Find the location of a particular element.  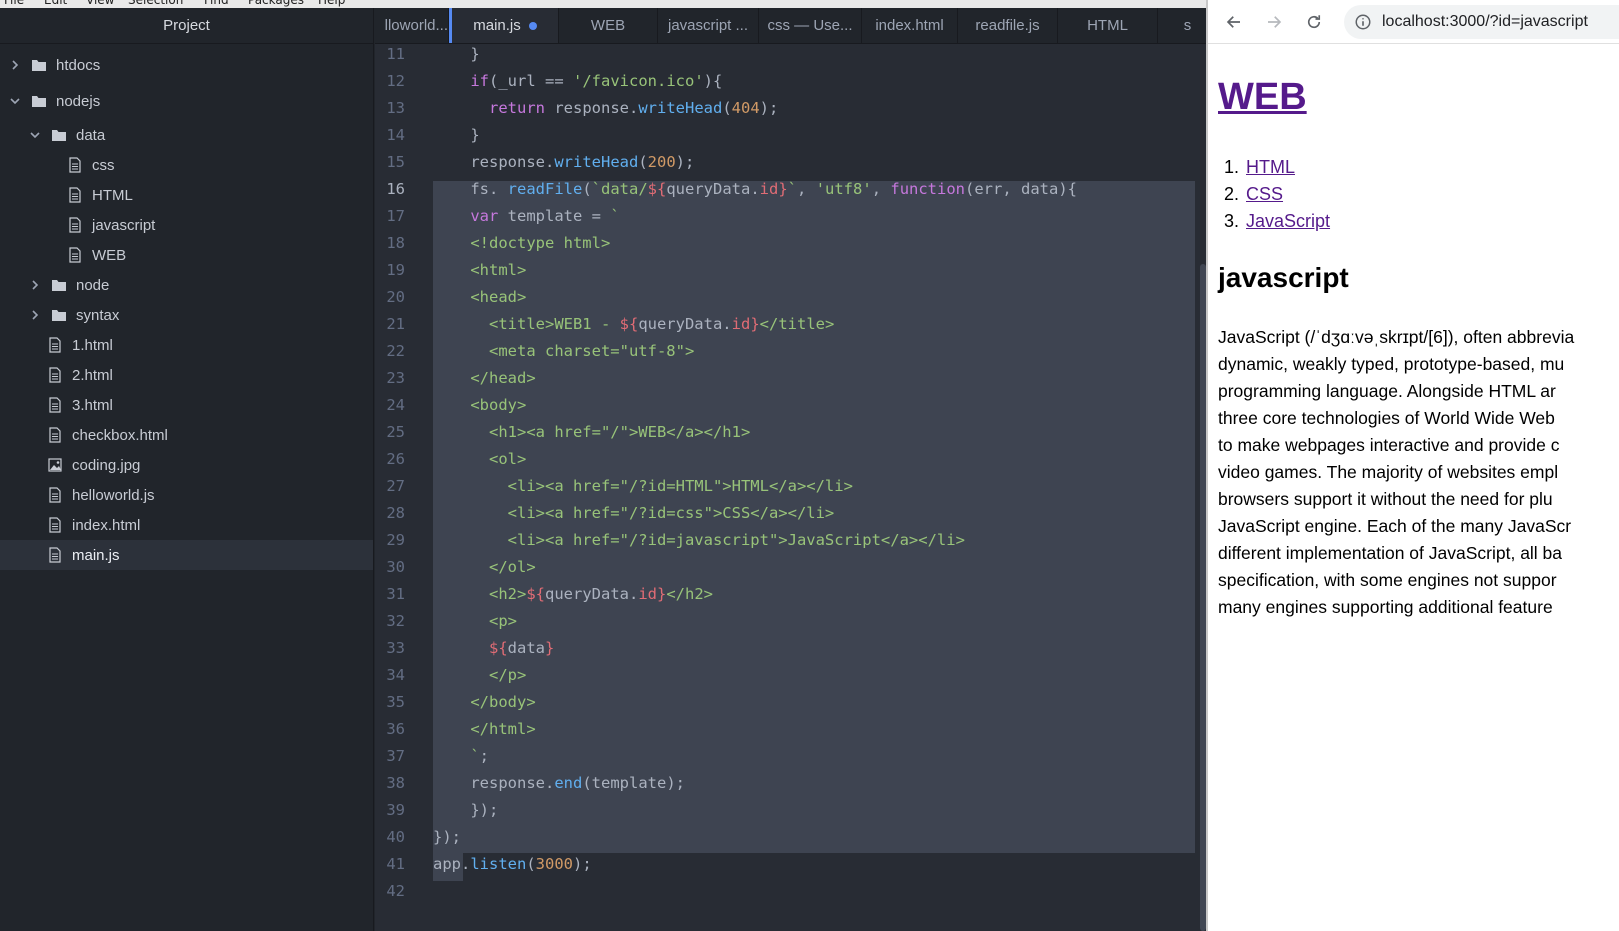

code-line: ${data} is located at coordinates (493, 648).